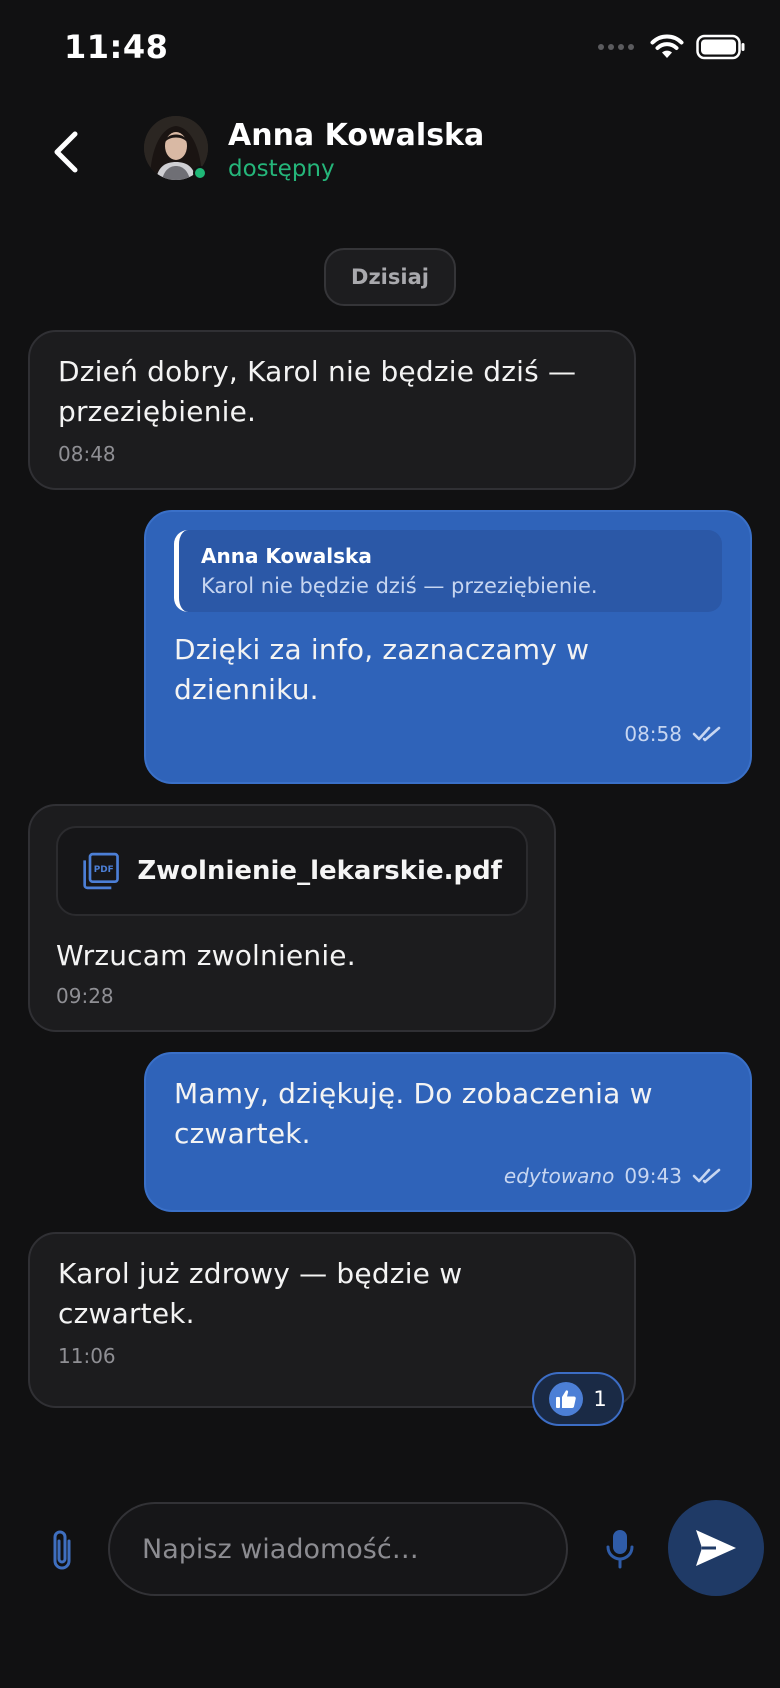 This screenshot has width=780, height=1688. What do you see at coordinates (85, 996) in the screenshot?
I see `message-time: 09:28` at bounding box center [85, 996].